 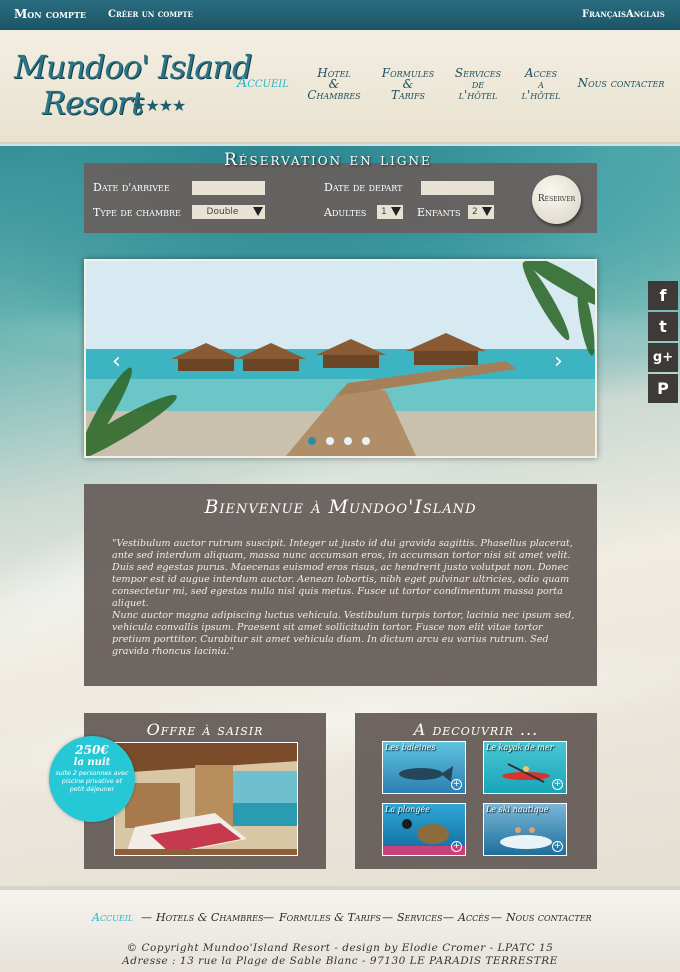 I want to click on adults-select: 1, so click(x=390, y=212).